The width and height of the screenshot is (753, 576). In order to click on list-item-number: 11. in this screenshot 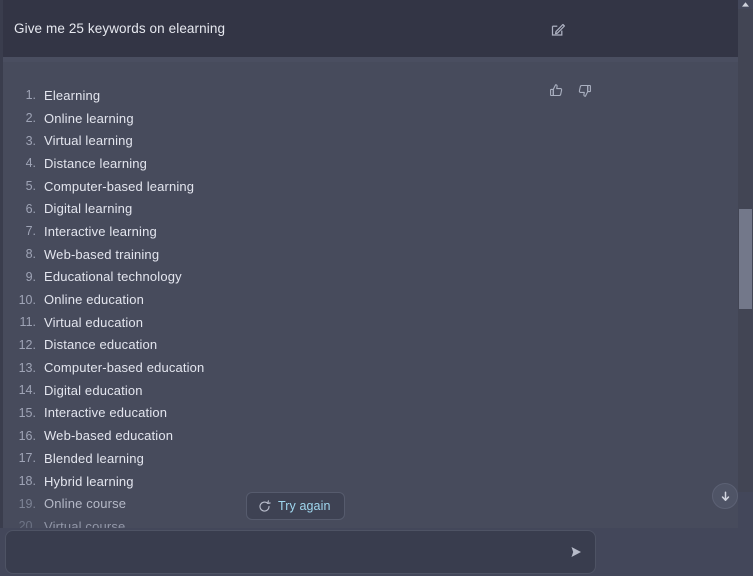, I will do `click(27, 322)`.